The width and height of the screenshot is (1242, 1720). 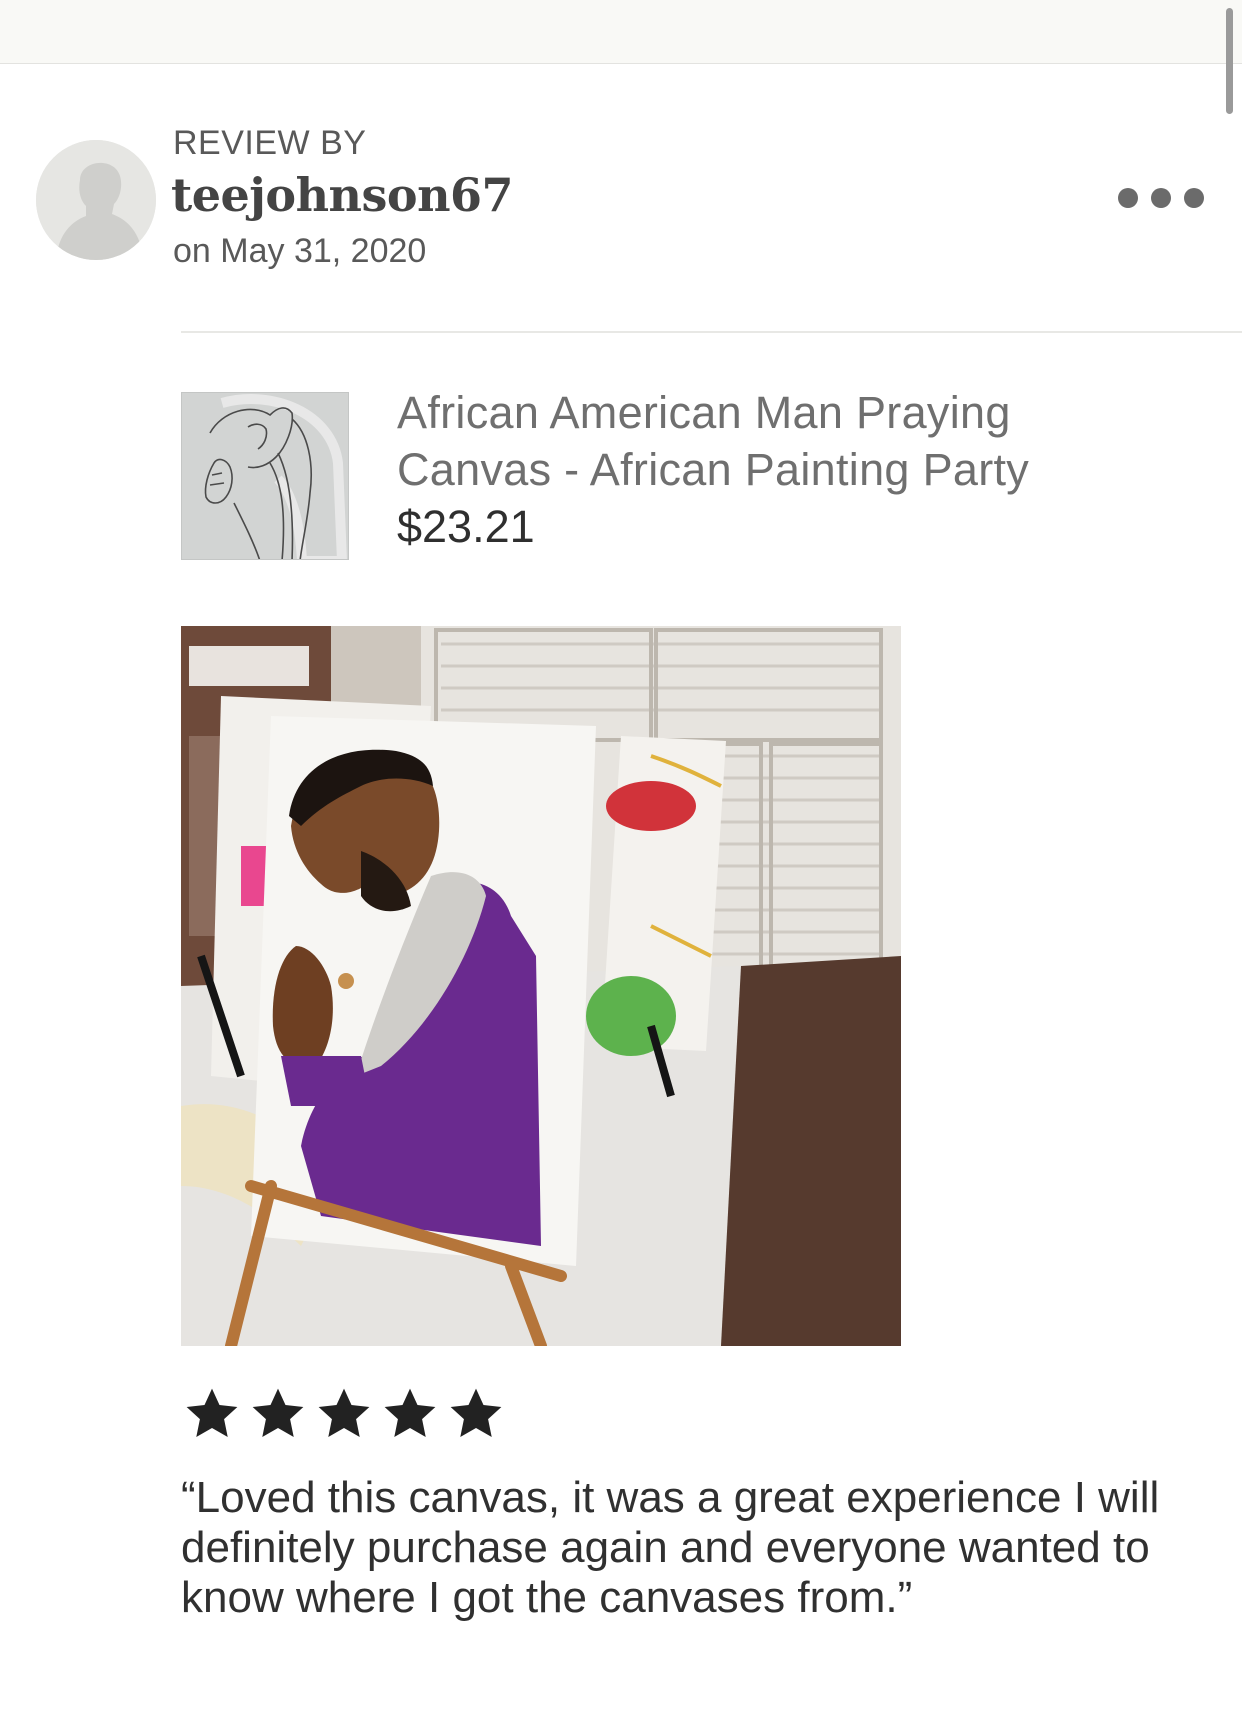 What do you see at coordinates (270, 143) in the screenshot?
I see `review-by-label: REVIEW BY` at bounding box center [270, 143].